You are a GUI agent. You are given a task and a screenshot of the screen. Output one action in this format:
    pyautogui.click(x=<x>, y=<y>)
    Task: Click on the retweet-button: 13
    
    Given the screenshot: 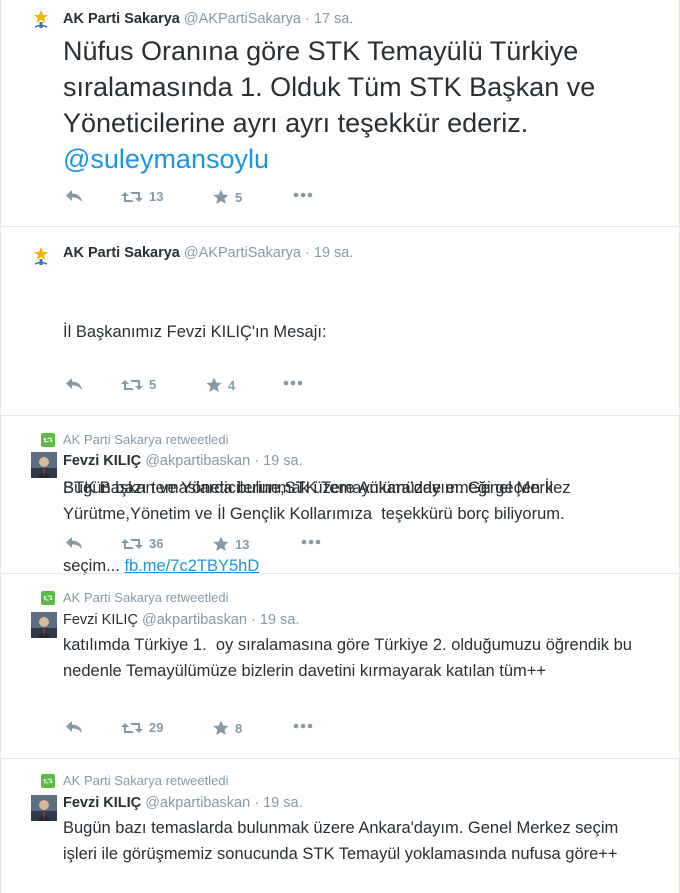 What is the action you would take?
    pyautogui.click(x=142, y=196)
    